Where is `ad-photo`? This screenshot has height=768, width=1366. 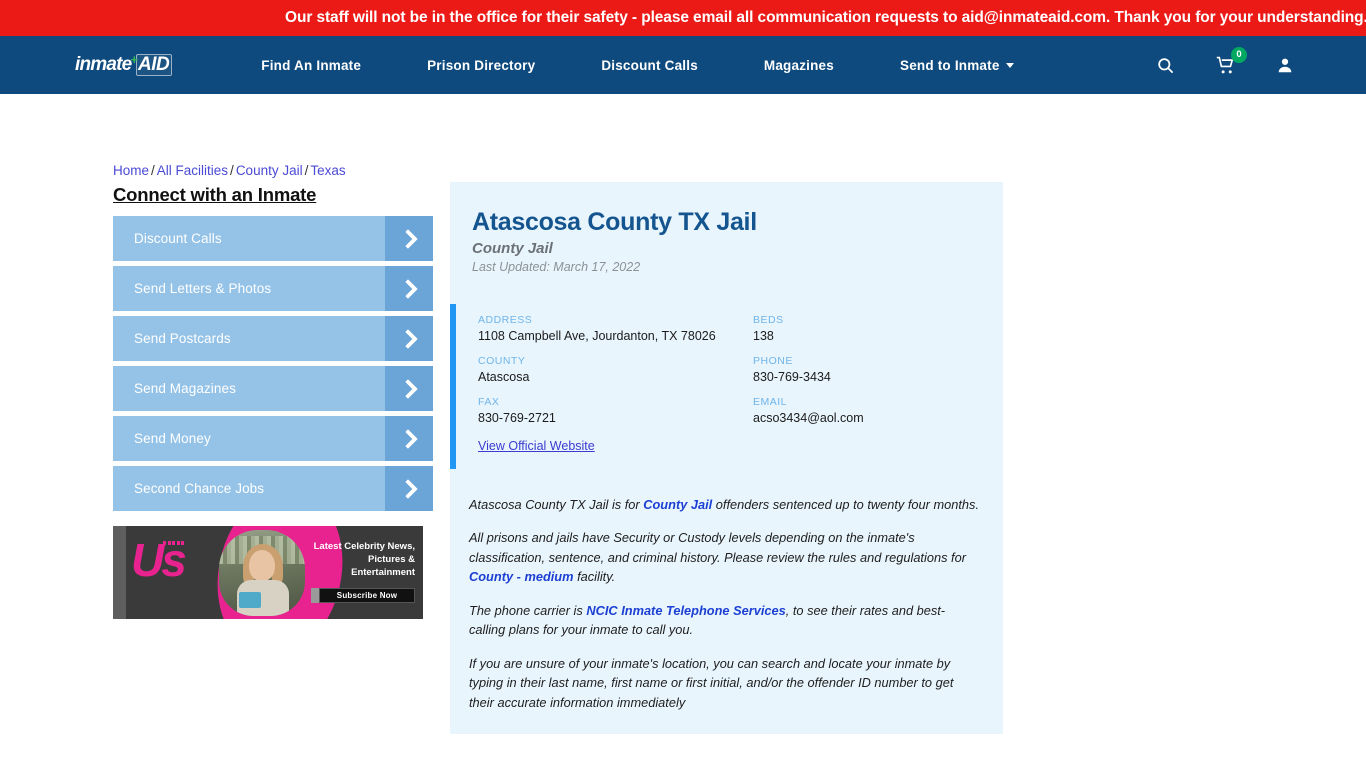 ad-photo is located at coordinates (262, 573).